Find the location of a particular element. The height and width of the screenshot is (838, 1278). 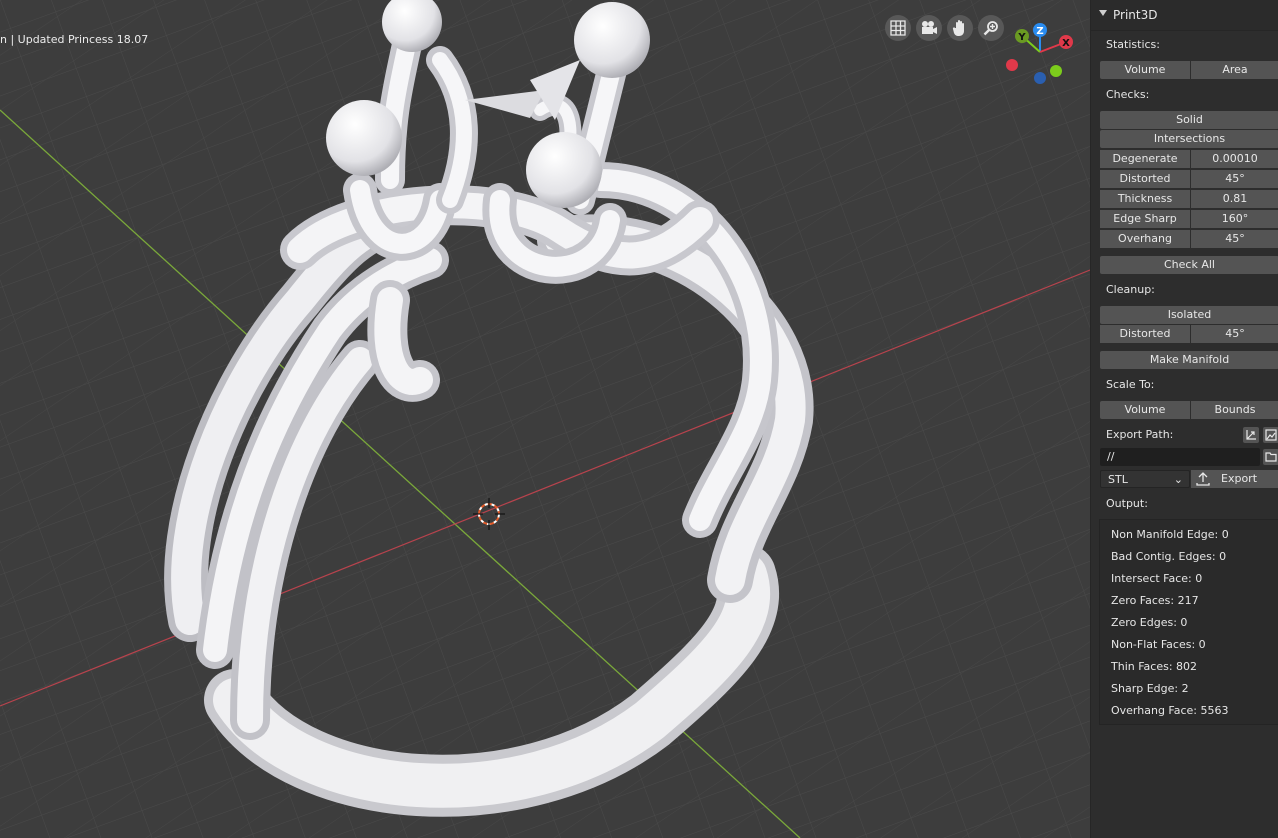

upload-icon is located at coordinates (1203, 479).